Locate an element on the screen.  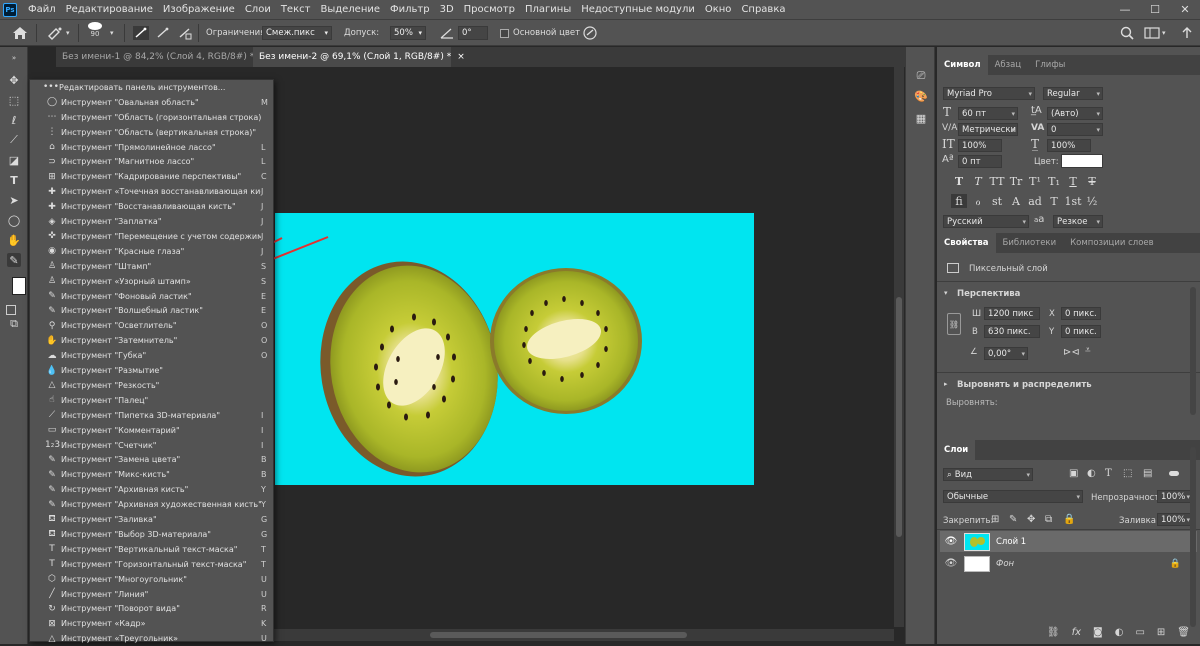
adjustment-icon: ◐ is located at coordinates (1119, 632).